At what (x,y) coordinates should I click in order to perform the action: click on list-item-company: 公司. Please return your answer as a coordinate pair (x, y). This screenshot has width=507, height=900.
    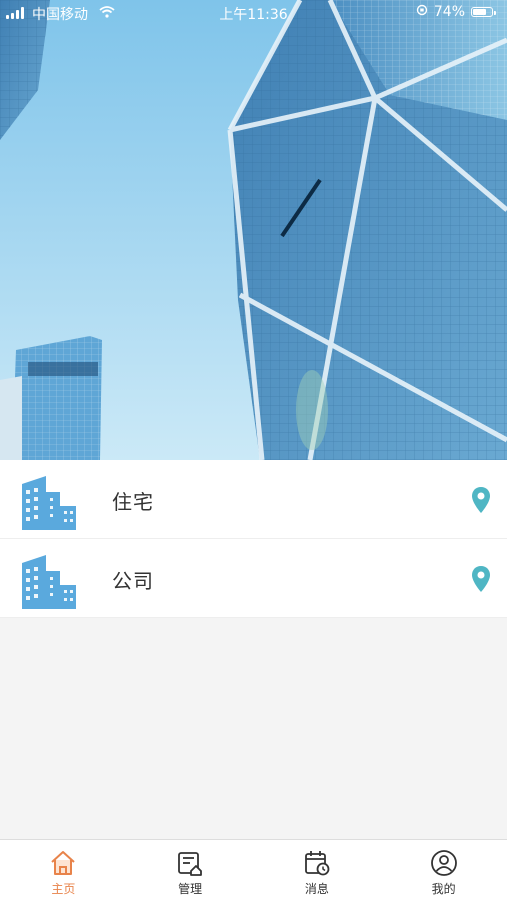
    Looking at the image, I should click on (253, 578).